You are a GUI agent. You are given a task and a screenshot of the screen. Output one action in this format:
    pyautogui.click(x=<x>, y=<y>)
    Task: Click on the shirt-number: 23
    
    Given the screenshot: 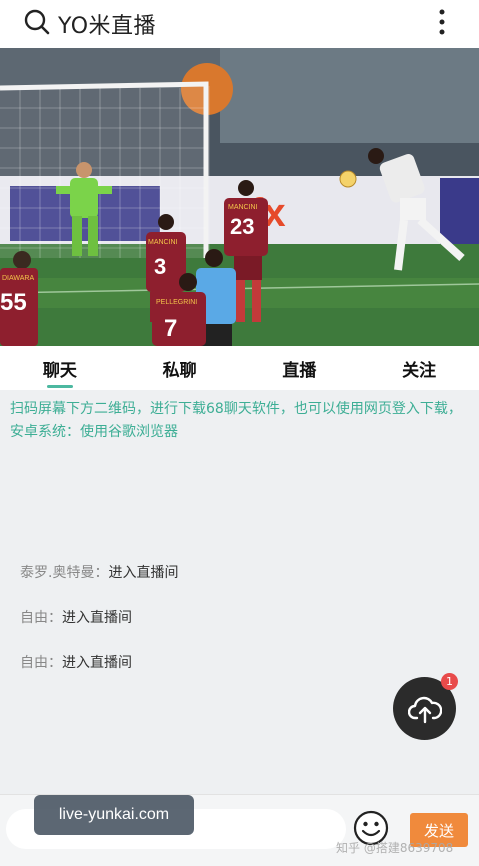 What is the action you would take?
    pyautogui.click(x=242, y=226)
    